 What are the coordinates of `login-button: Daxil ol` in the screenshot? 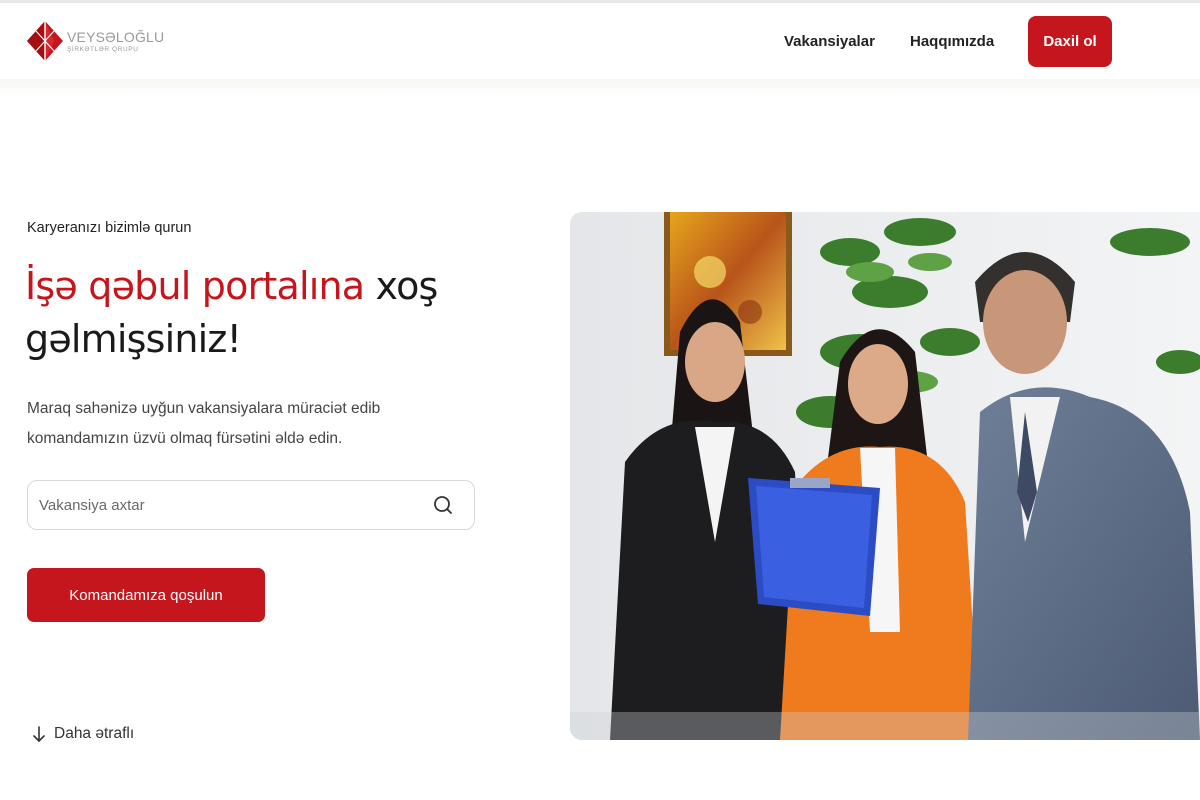 It's located at (1070, 41).